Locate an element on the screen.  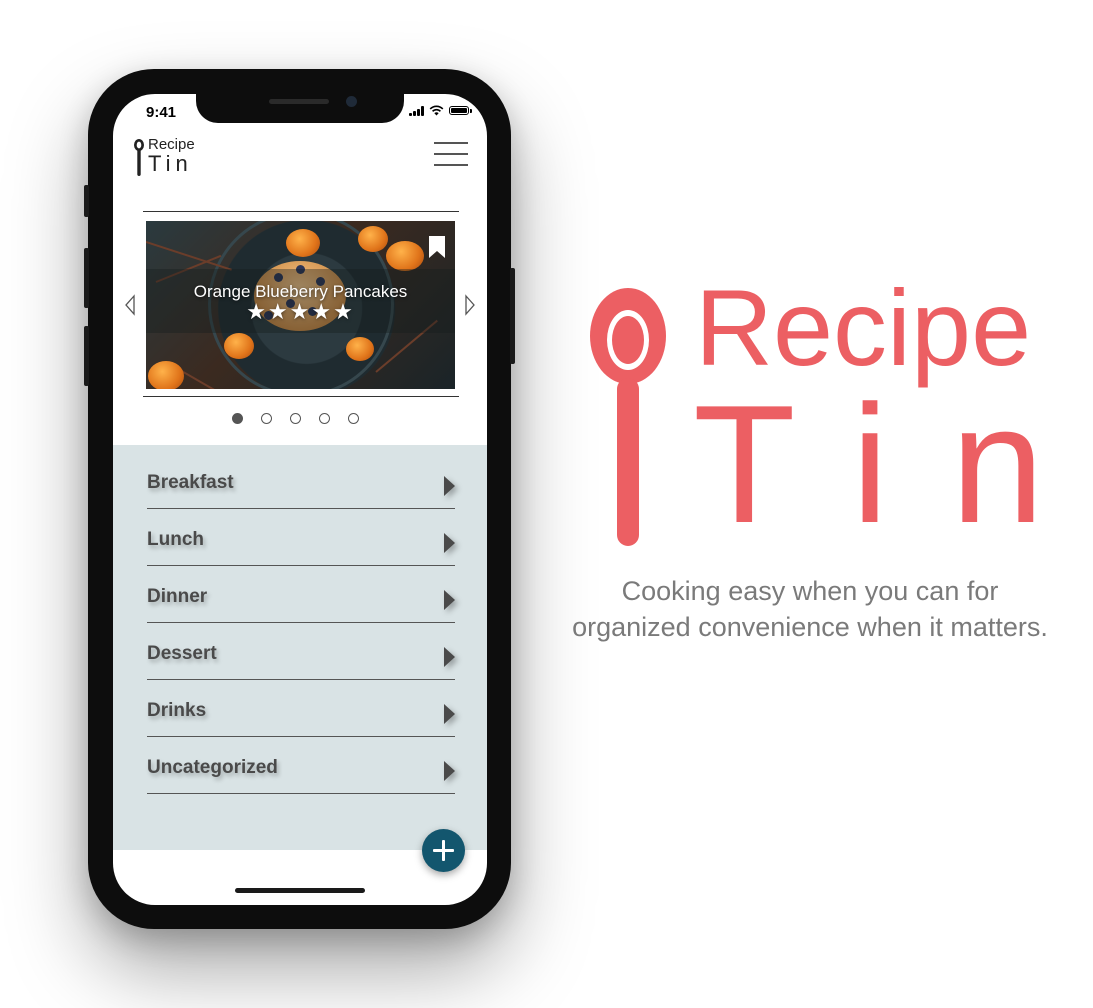
hamburger-icon is located at coordinates (451, 154).